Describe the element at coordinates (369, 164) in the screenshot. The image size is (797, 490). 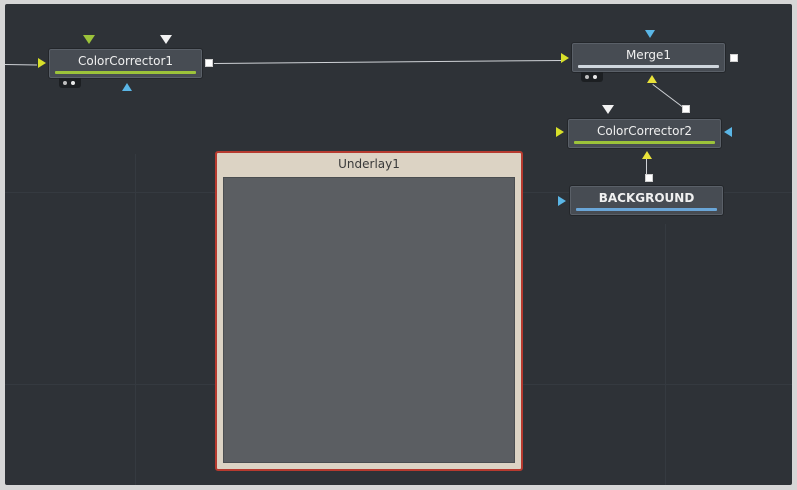
I see `underlay-title: Underlay1` at that location.